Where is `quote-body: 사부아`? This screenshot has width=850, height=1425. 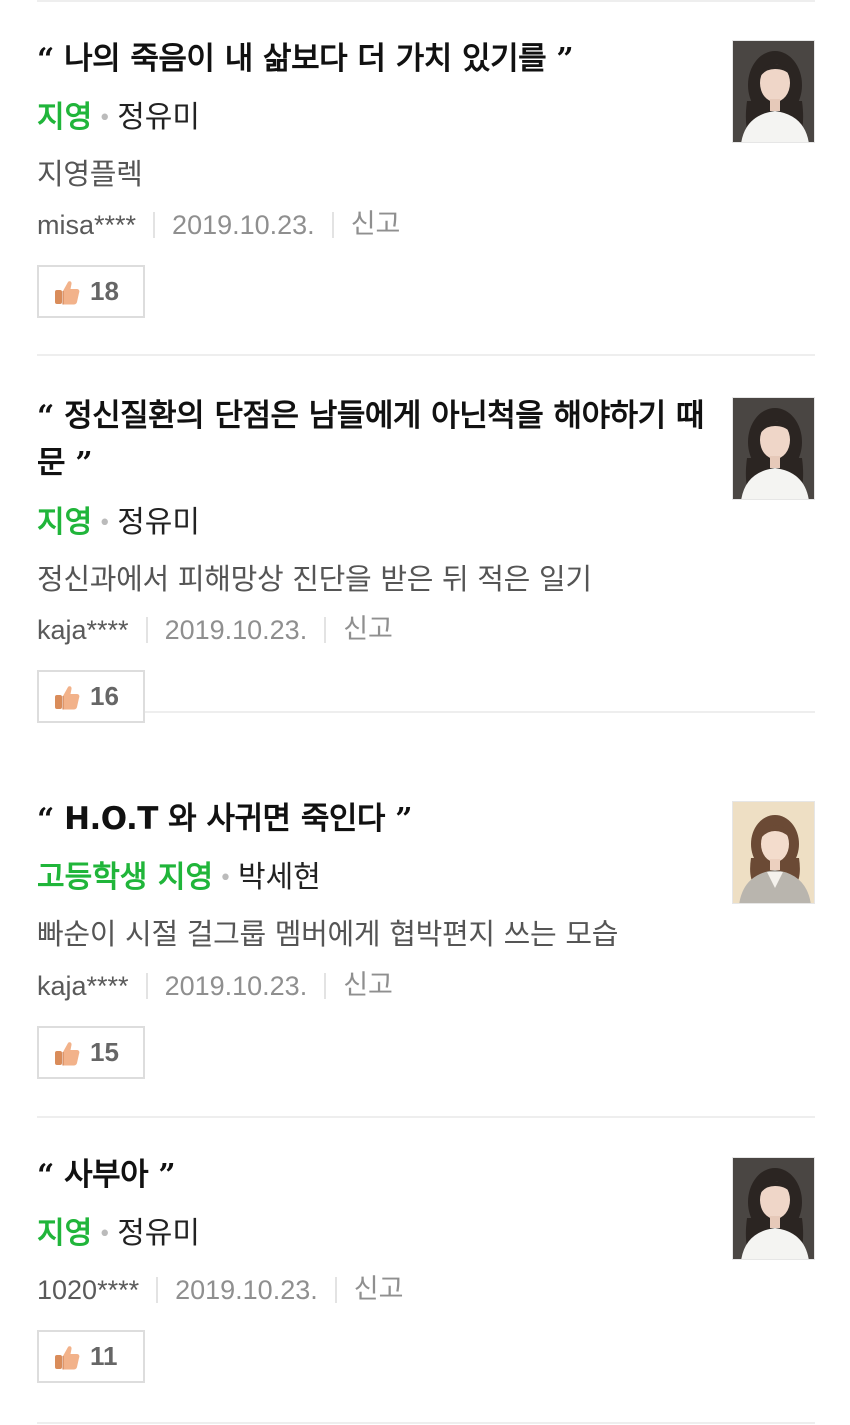
quote-body: 사부아 is located at coordinates (106, 1175).